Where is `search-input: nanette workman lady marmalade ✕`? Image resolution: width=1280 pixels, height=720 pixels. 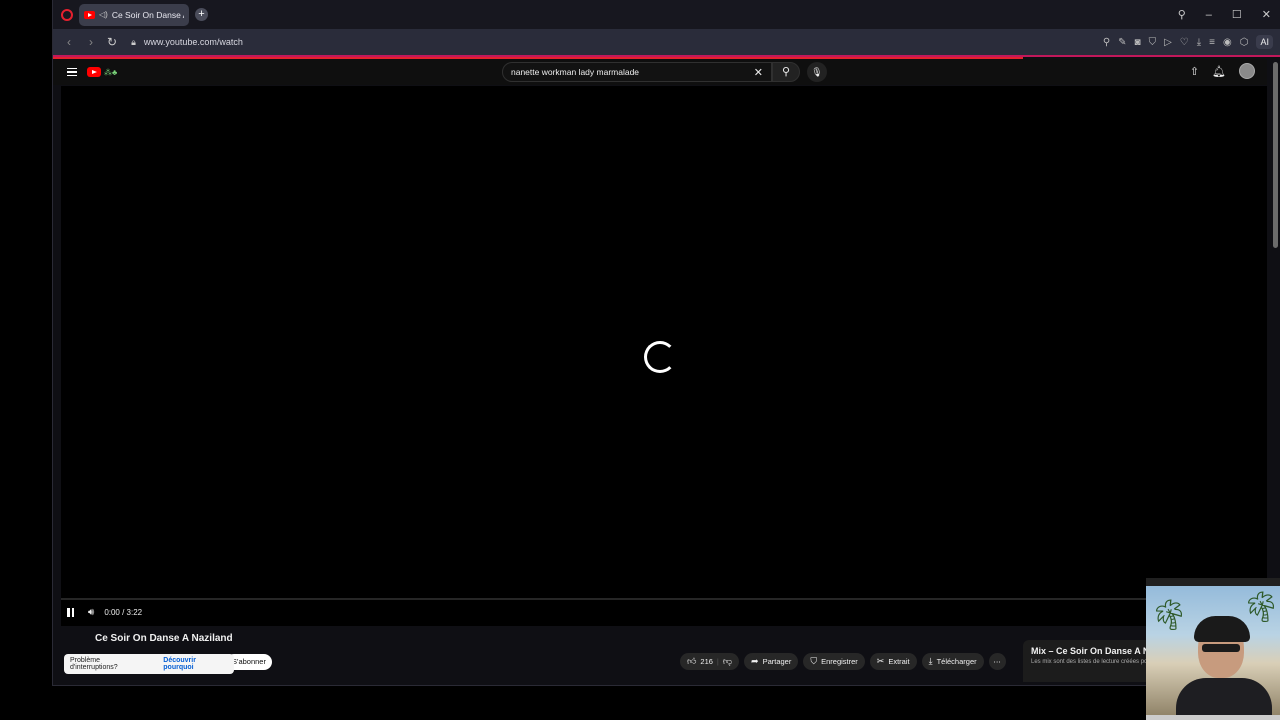 search-input: nanette workman lady marmalade ✕ is located at coordinates (637, 72).